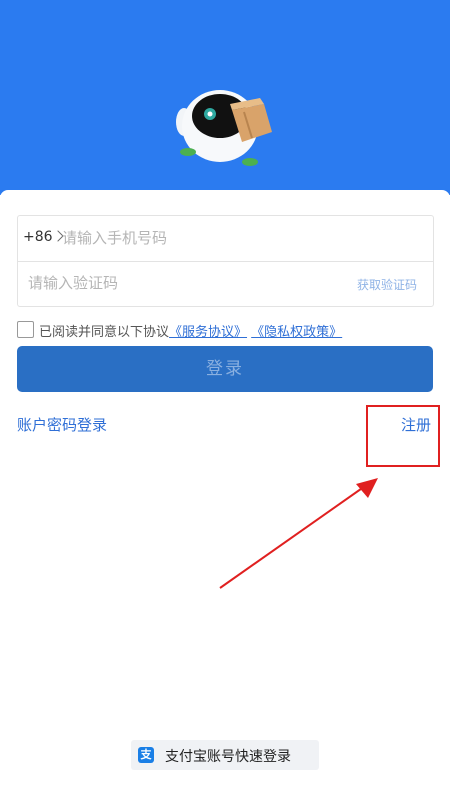 Image resolution: width=450 pixels, height=800 pixels. I want to click on agreement-text: 已阅读并同意以下协议《服务协议》 《隐私权政策》, so click(190, 330).